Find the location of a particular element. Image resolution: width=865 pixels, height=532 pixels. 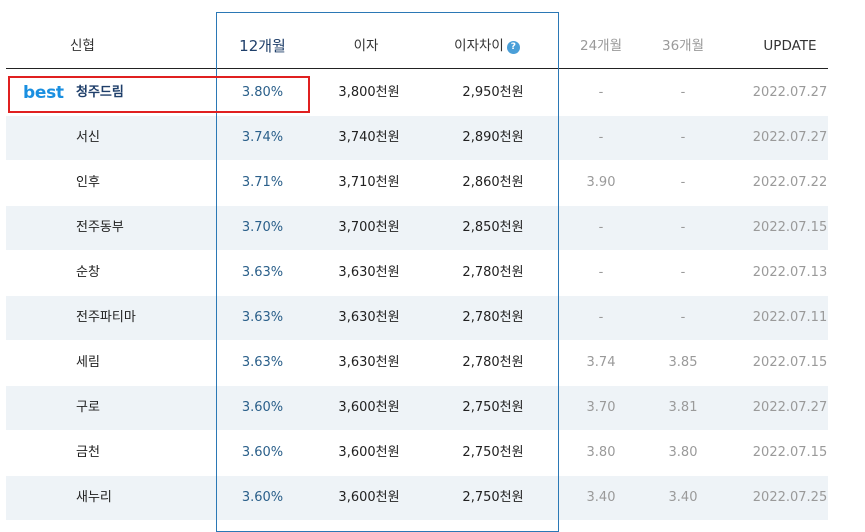

table-row: best 청주드림 3.80% 3,800천원 2,950천원 - - 2022.07.27 is located at coordinates (417, 93).